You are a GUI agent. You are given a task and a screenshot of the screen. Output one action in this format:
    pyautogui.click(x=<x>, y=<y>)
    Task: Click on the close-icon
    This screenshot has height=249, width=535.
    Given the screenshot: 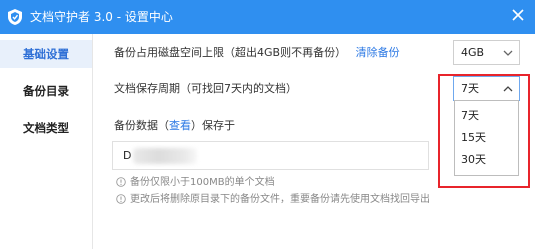 What is the action you would take?
    pyautogui.click(x=518, y=15)
    